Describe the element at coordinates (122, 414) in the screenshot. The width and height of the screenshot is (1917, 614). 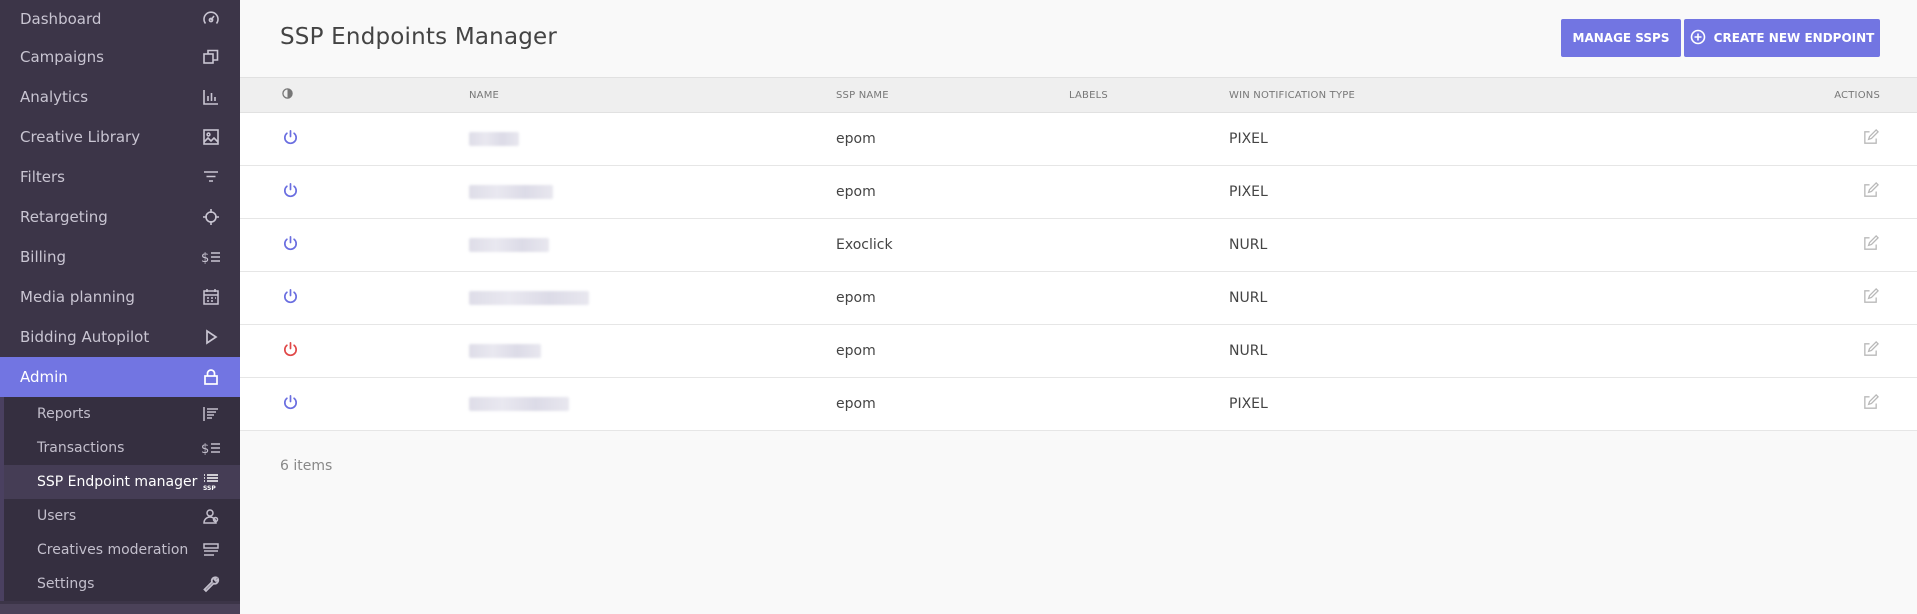
I see `sidebar-item-reports: Reports` at that location.